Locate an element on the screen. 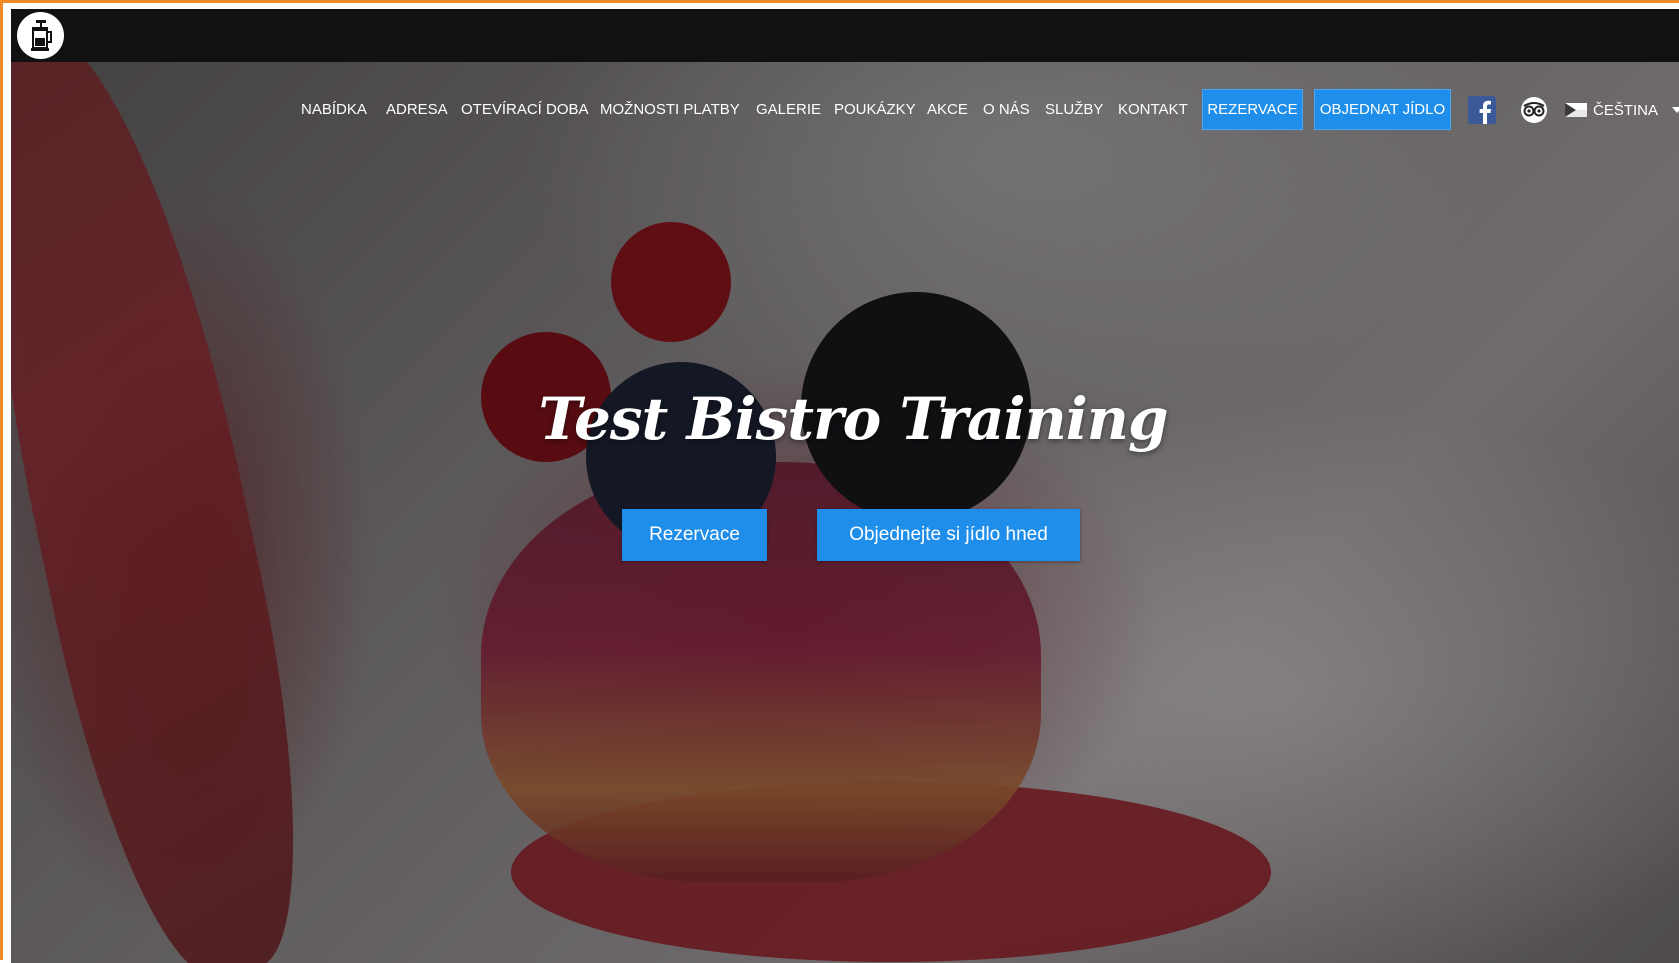 This screenshot has height=963, width=1679. nav-item-nabidka: NABÍDKA is located at coordinates (334, 110).